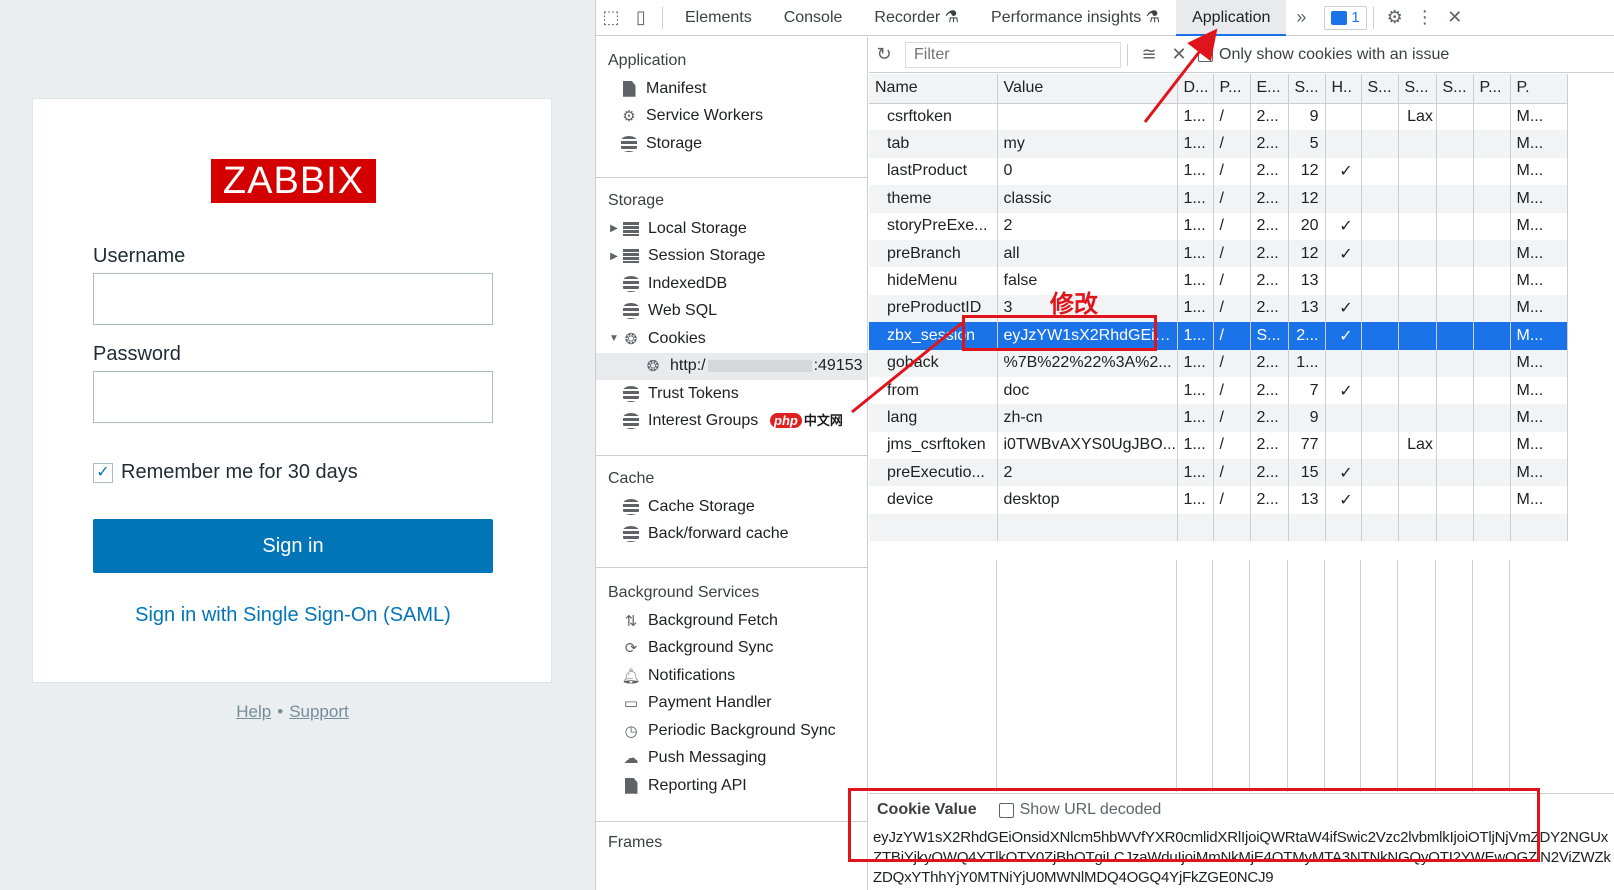 This screenshot has width=1614, height=890. What do you see at coordinates (1345, 17) in the screenshot?
I see `issues-badge: 1` at bounding box center [1345, 17].